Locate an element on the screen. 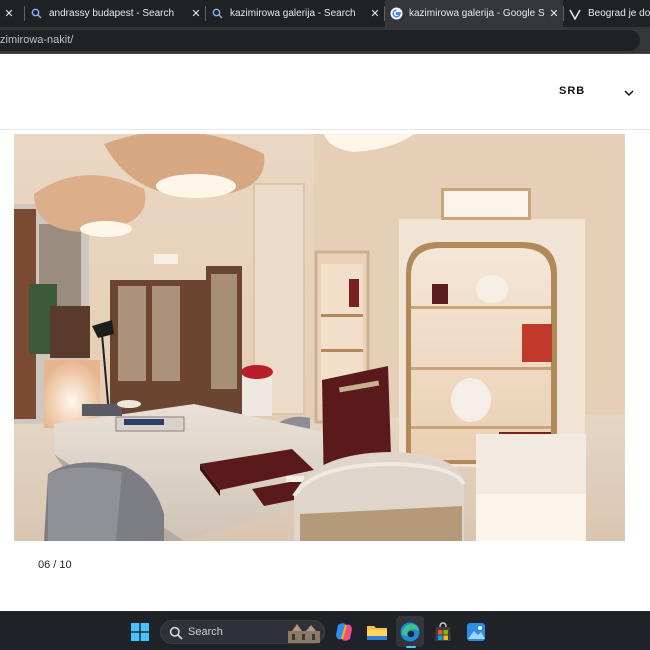 This screenshot has width=650, height=650. active-app-indicator is located at coordinates (411, 647).